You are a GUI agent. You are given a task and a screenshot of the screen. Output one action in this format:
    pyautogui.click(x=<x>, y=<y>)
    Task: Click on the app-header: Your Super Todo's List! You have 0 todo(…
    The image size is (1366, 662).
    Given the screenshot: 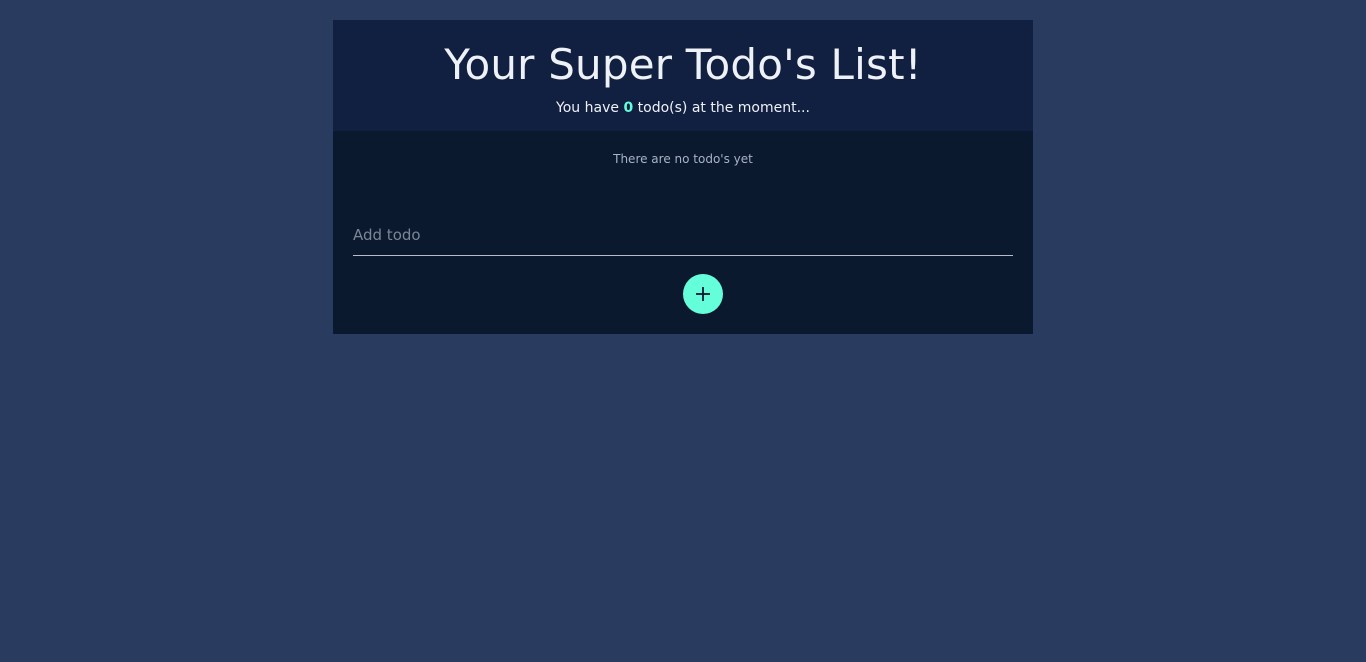 What is the action you would take?
    pyautogui.click(x=683, y=75)
    